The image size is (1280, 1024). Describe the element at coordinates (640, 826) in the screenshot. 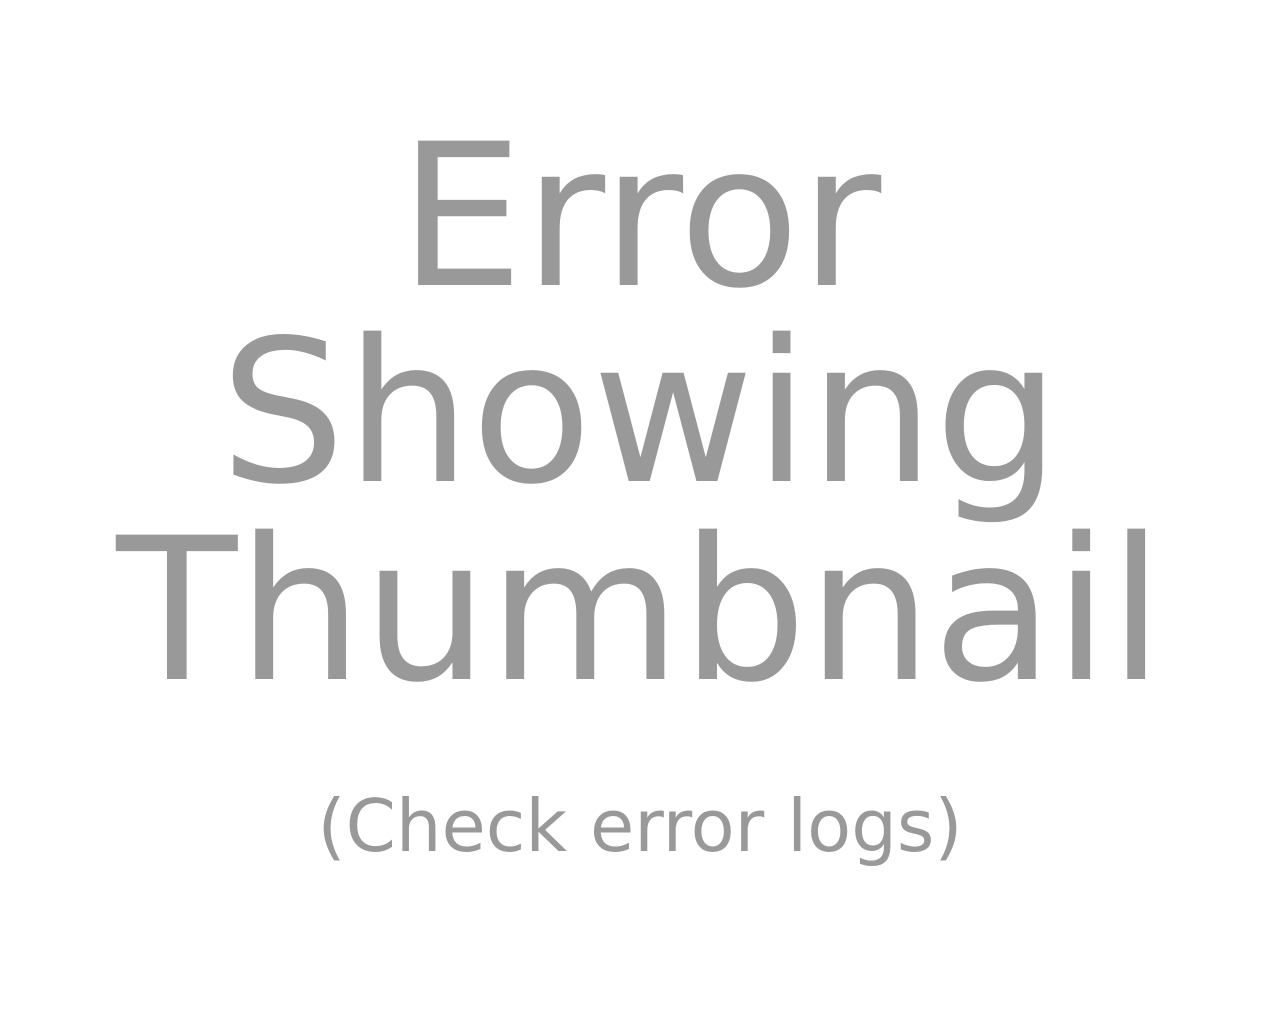

I see `error-note: (Check error logs)` at that location.